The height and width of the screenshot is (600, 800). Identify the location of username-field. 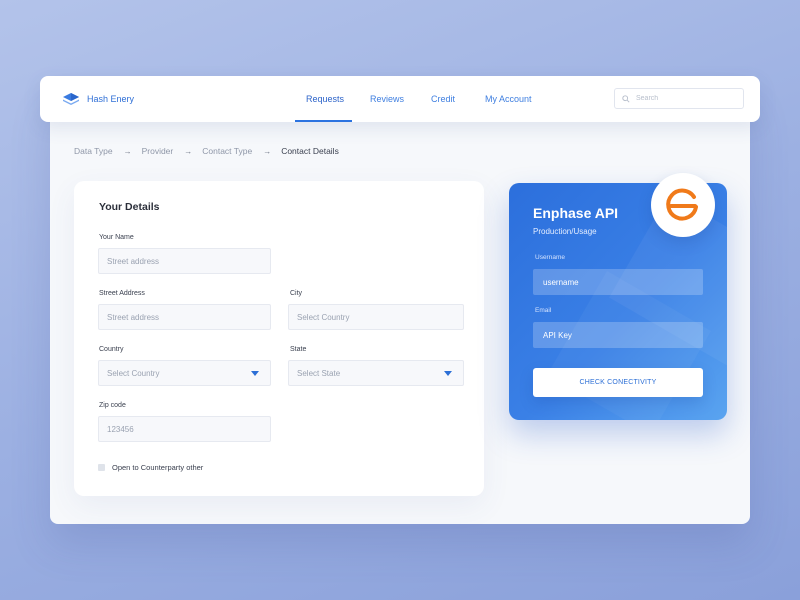
(618, 282).